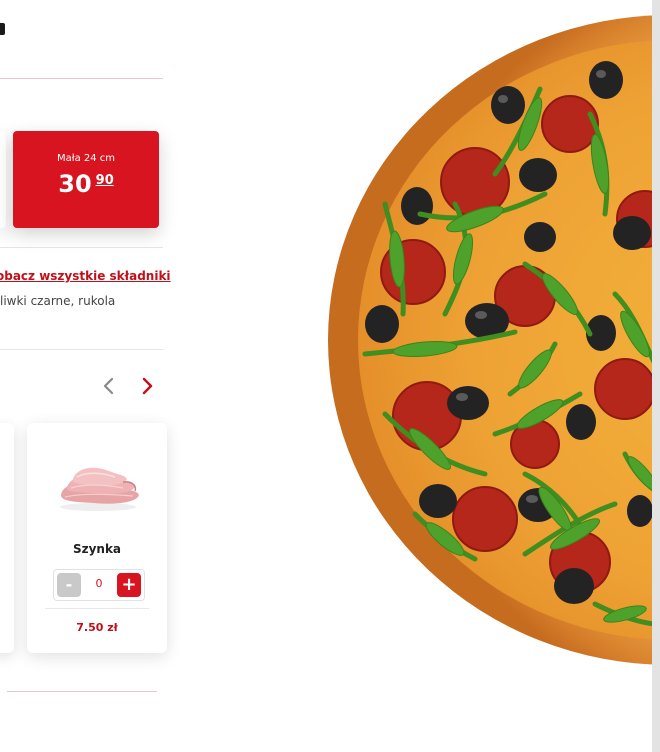 The image size is (660, 752). I want to click on addon-price: 7.50 zł, so click(97, 627).